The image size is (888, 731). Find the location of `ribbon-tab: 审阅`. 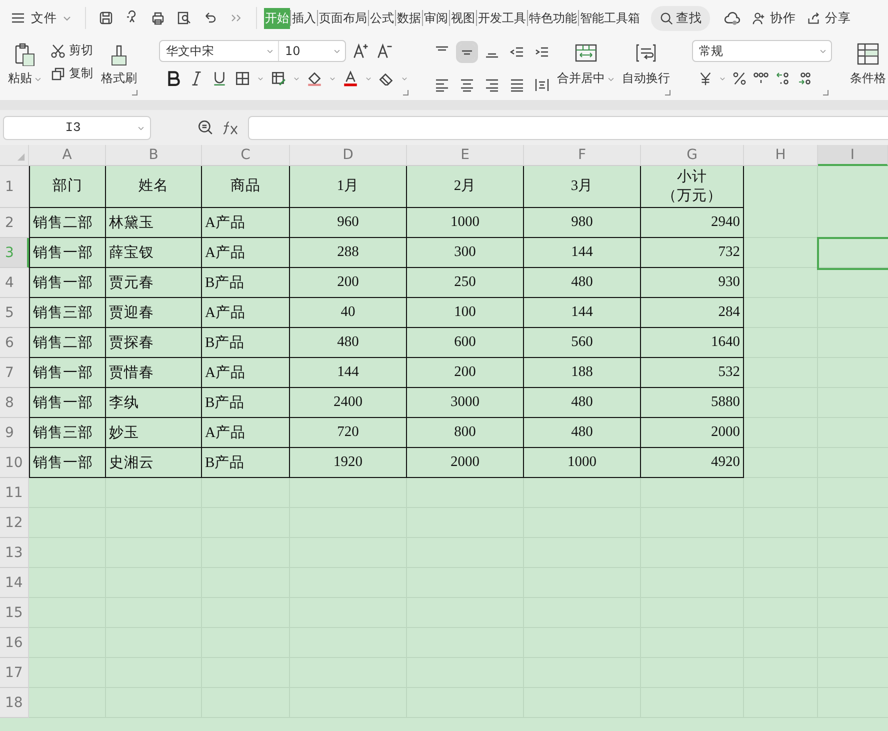

ribbon-tab: 审阅 is located at coordinates (436, 18).